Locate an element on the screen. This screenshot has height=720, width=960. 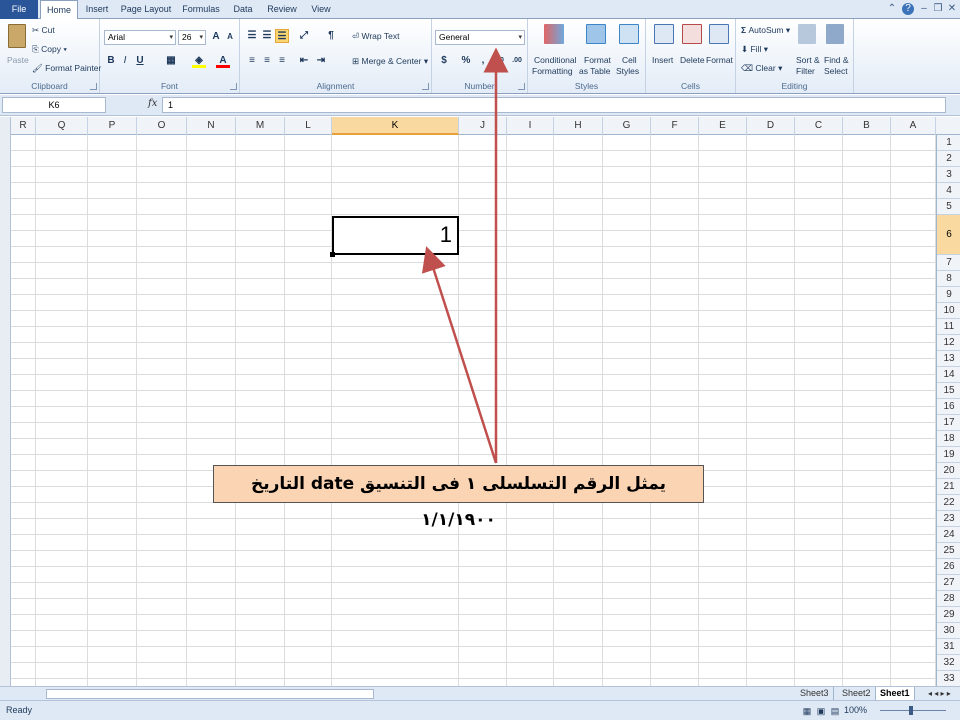
format-cells-icon is located at coordinates (719, 34).